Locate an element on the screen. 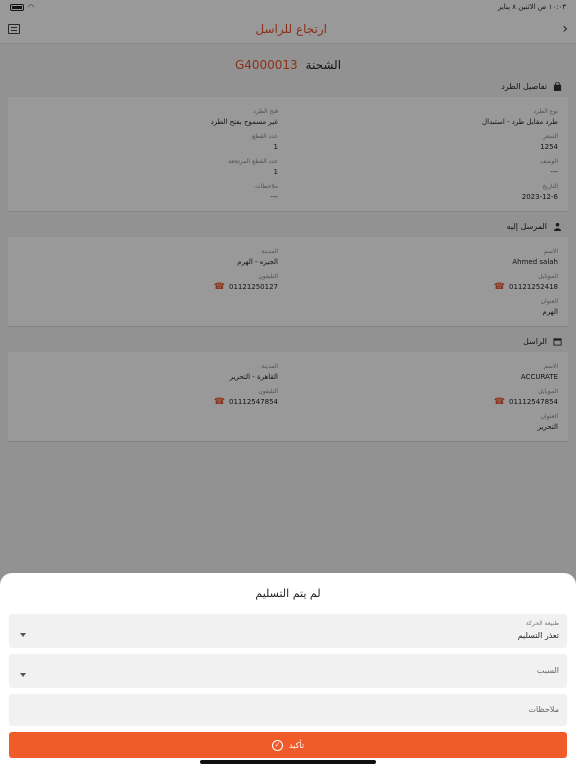  reason-select: السبب is located at coordinates (288, 671).